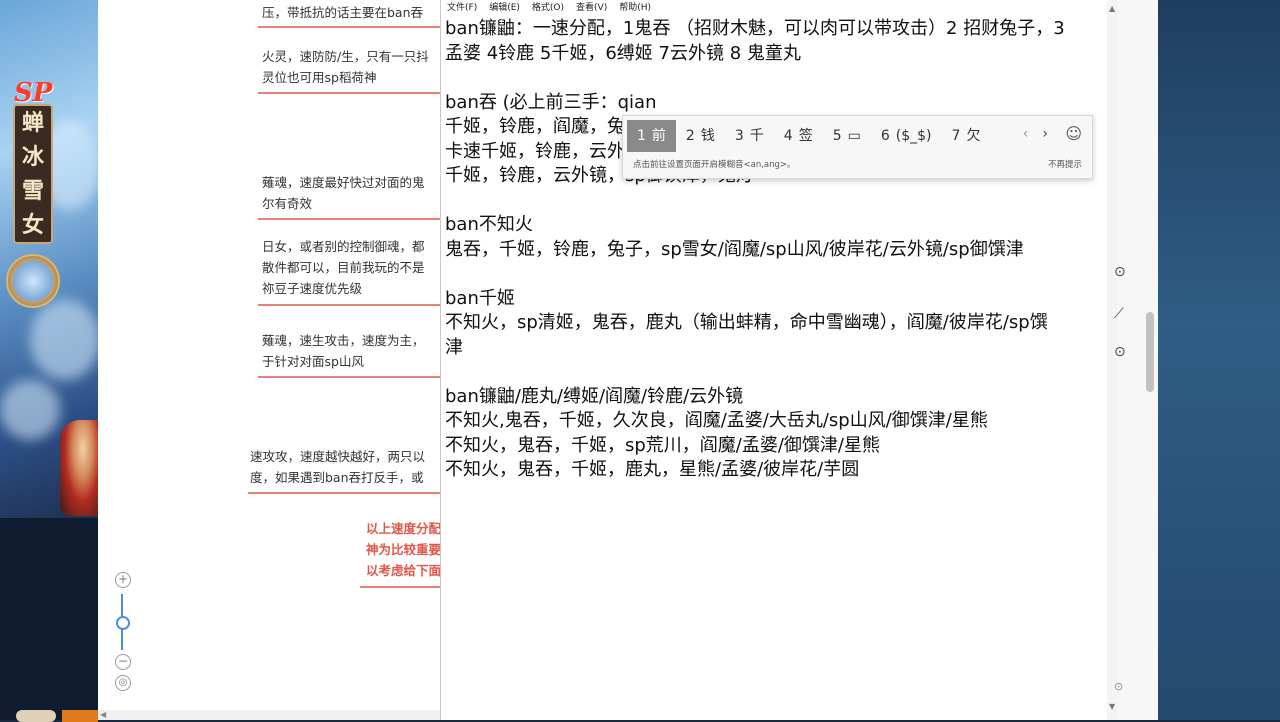  What do you see at coordinates (319, 77) in the screenshot?
I see `doc-line: 灵位也可用sp稻荷神` at bounding box center [319, 77].